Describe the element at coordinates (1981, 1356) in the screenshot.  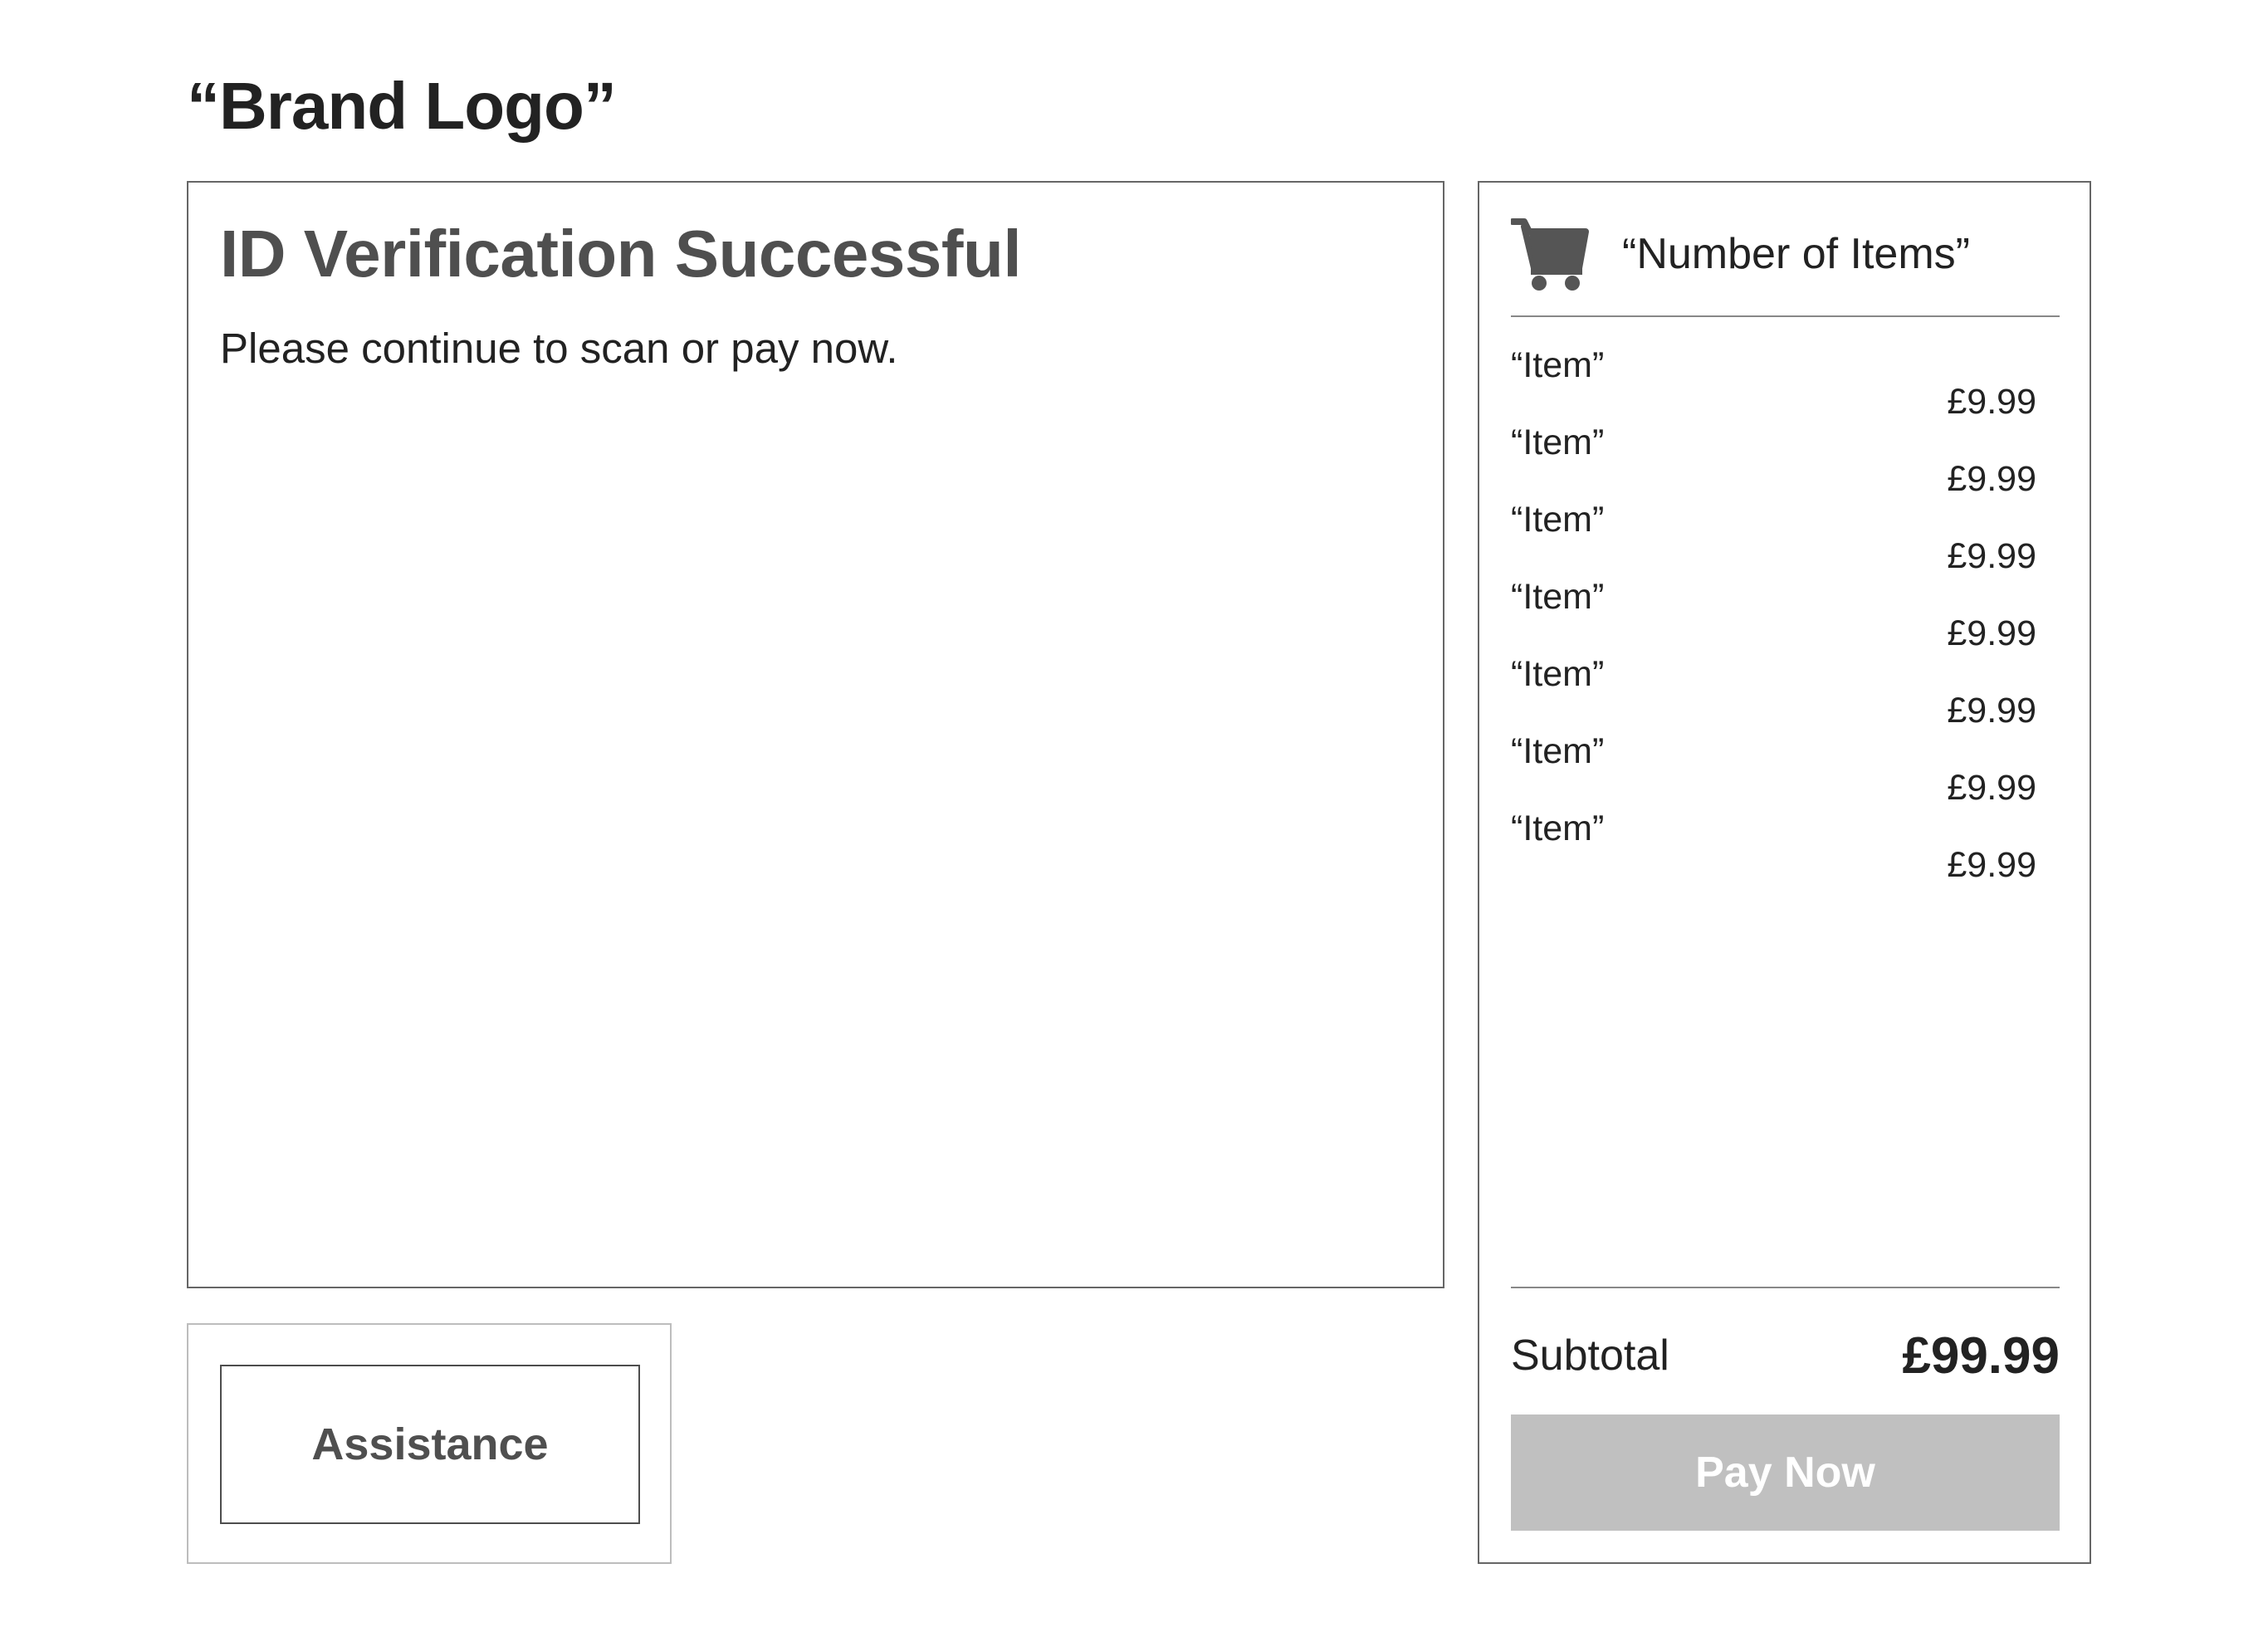
I see `subtotal-value: £99.99` at that location.